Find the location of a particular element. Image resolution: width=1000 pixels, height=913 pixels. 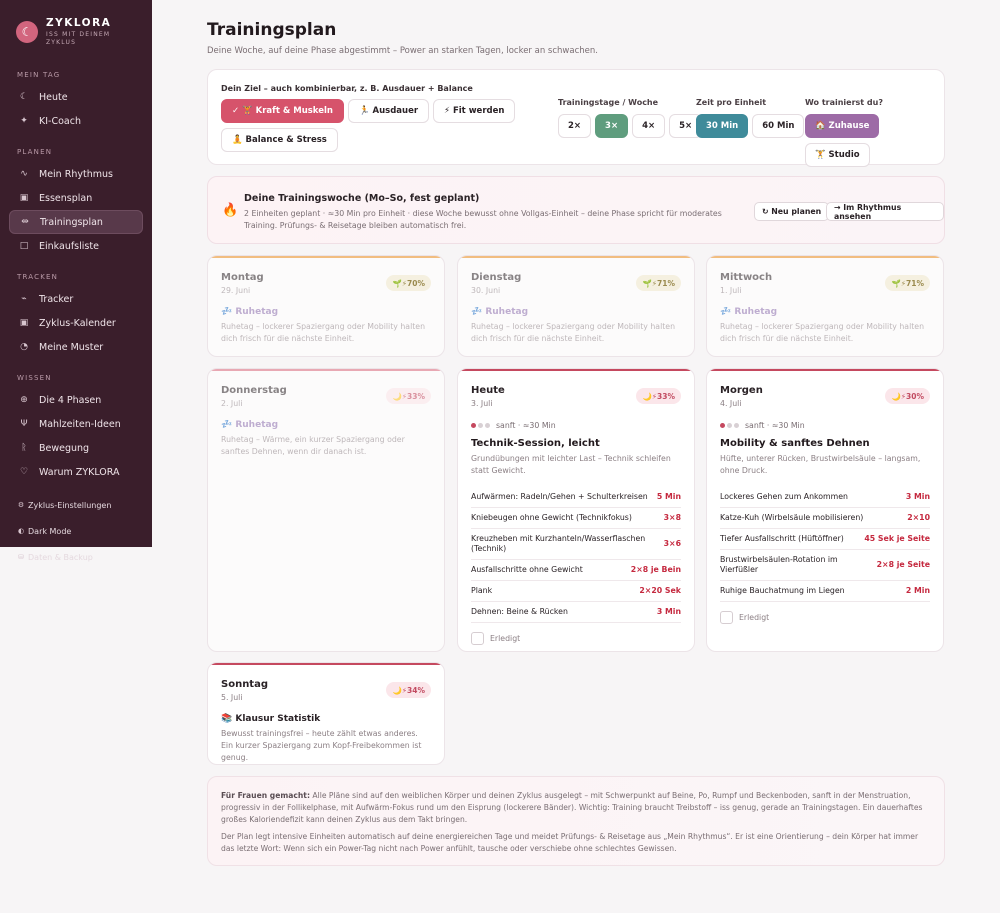

place-label: Wo trainierst du? is located at coordinates (844, 102).